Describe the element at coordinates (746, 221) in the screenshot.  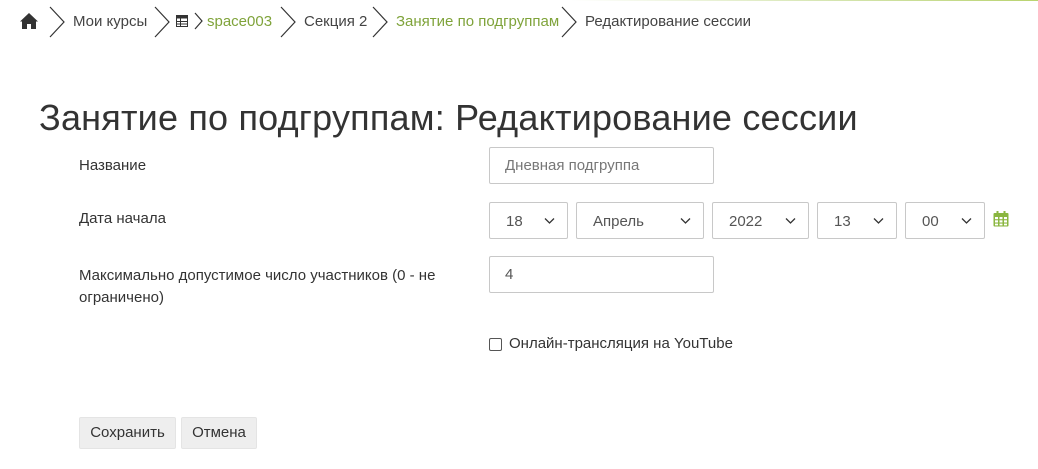
I see `year-select-value: 2022` at that location.